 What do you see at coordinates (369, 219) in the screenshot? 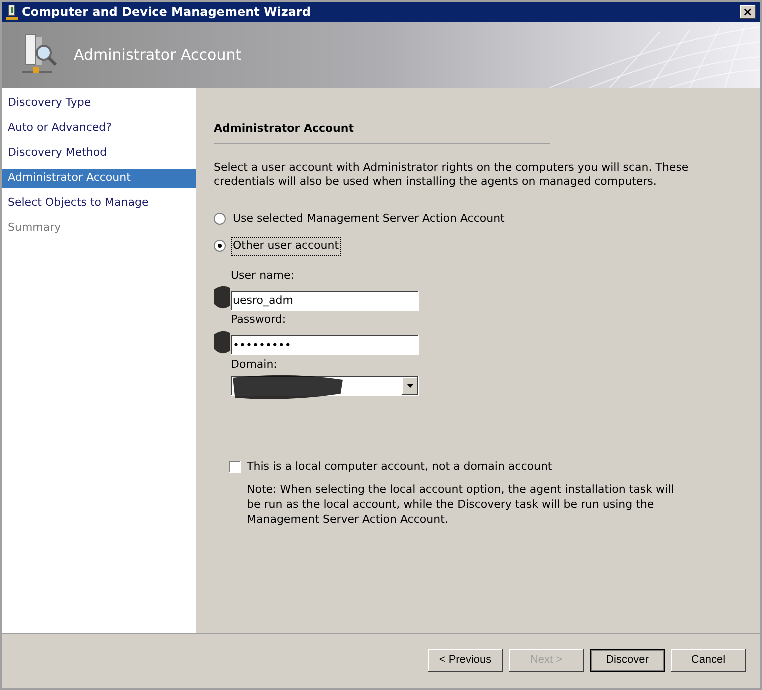
I see `radio-label: Use selected Management Server Action Account` at bounding box center [369, 219].